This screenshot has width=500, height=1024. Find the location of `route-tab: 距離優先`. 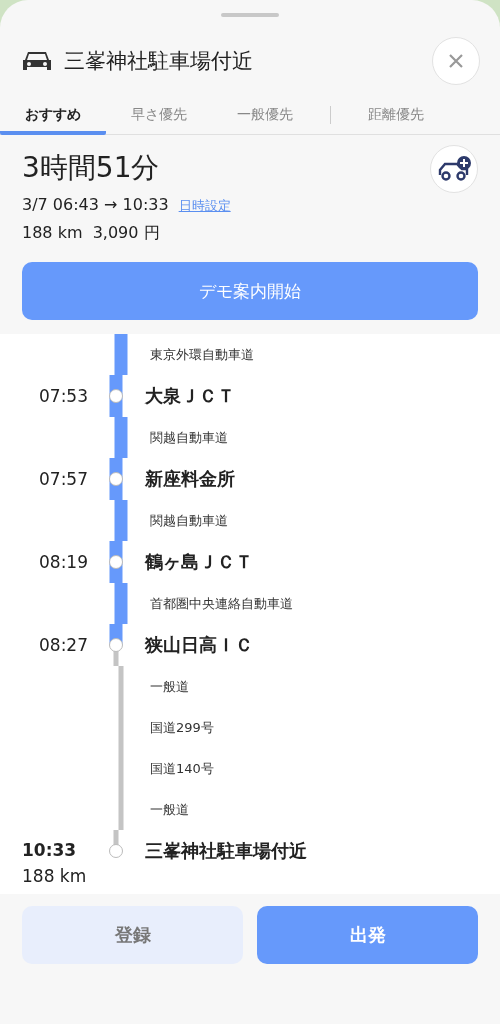

route-tab: 距離優先 is located at coordinates (396, 117).